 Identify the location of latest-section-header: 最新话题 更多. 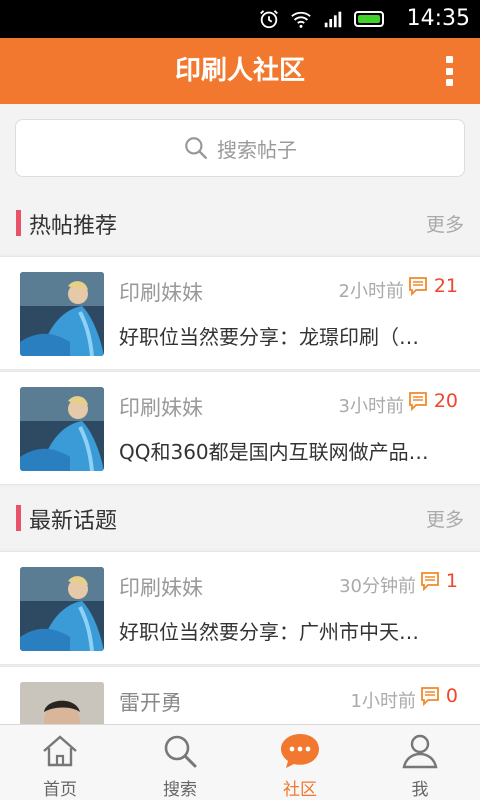
(240, 518).